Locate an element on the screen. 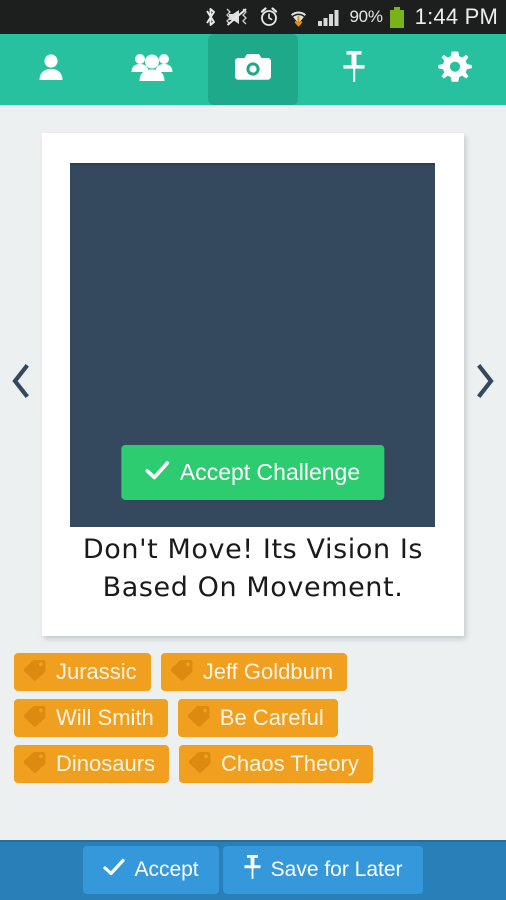  tag-label: Jeff Goldbum is located at coordinates (268, 671).